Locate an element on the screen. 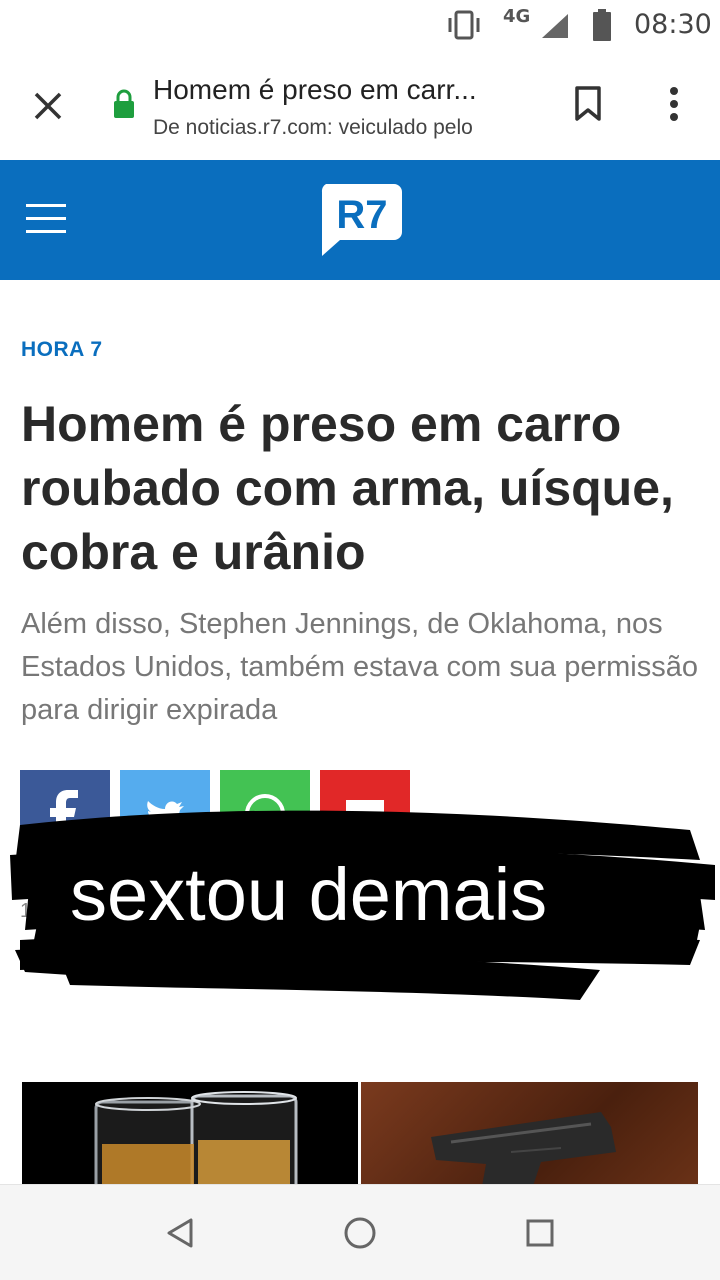 Image resolution: width=720 pixels, height=1280 pixels. system-nav-bar is located at coordinates (360, 1232).